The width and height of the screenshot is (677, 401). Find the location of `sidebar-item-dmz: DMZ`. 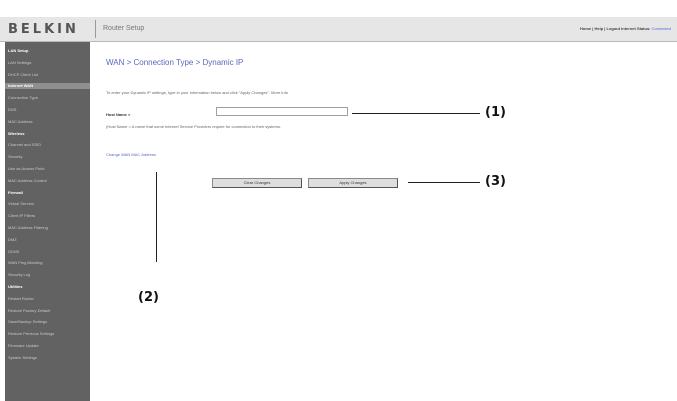

sidebar-item-dmz: DMZ is located at coordinates (12, 240).